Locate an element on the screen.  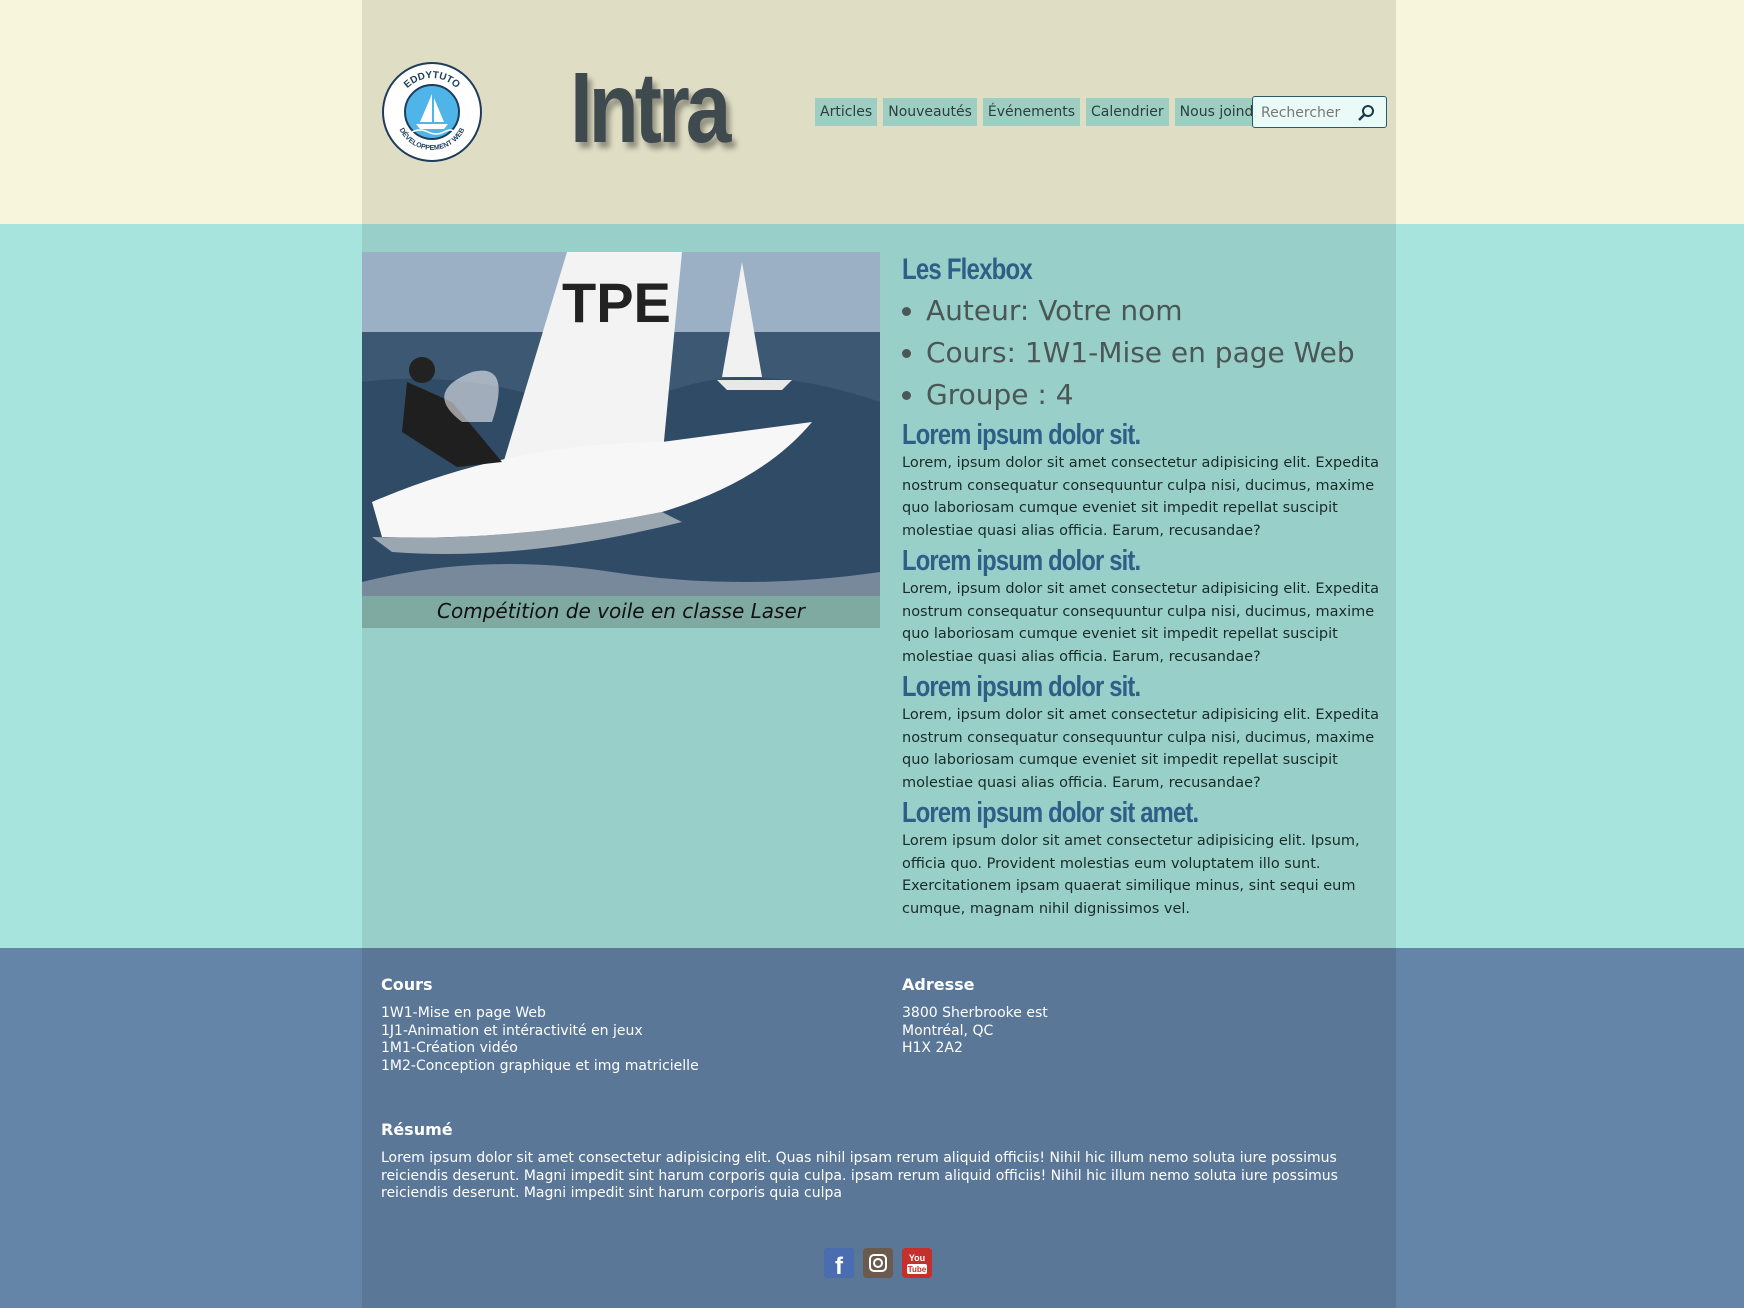
address-line: H1X 2A2 is located at coordinates (932, 1048).